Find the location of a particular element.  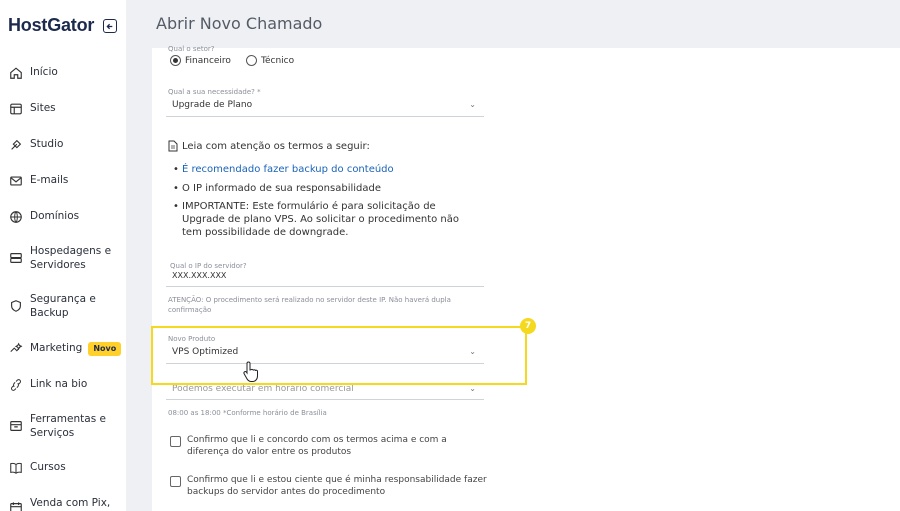

sidebar-item-label: Venda com Pix, is located at coordinates (70, 503).